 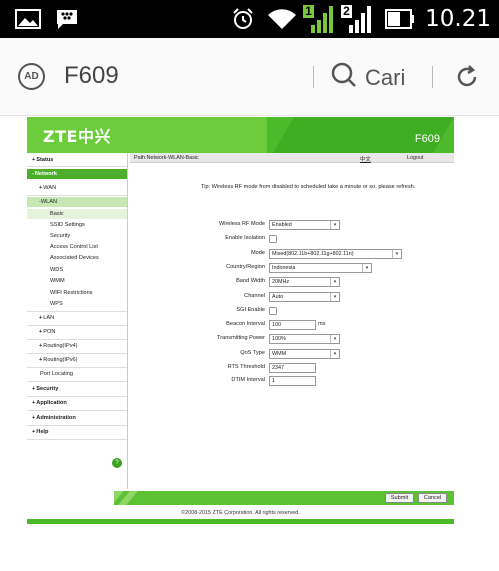 What do you see at coordinates (292, 311) in the screenshot?
I see `row-sgi: SGI Enable` at bounding box center [292, 311].